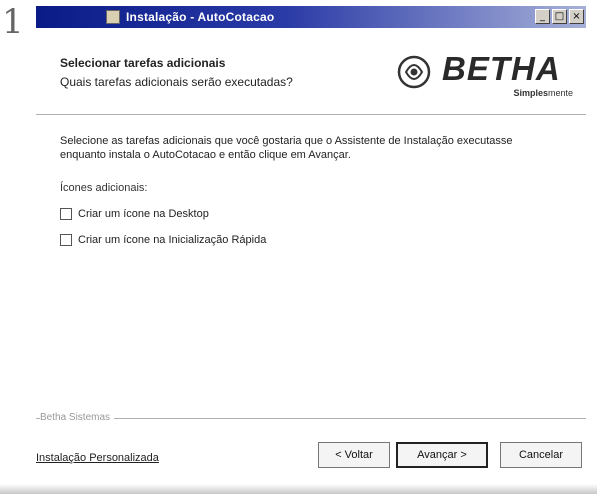  What do you see at coordinates (143, 214) in the screenshot?
I see `task-label: Criar um ícone na Desktop` at bounding box center [143, 214].